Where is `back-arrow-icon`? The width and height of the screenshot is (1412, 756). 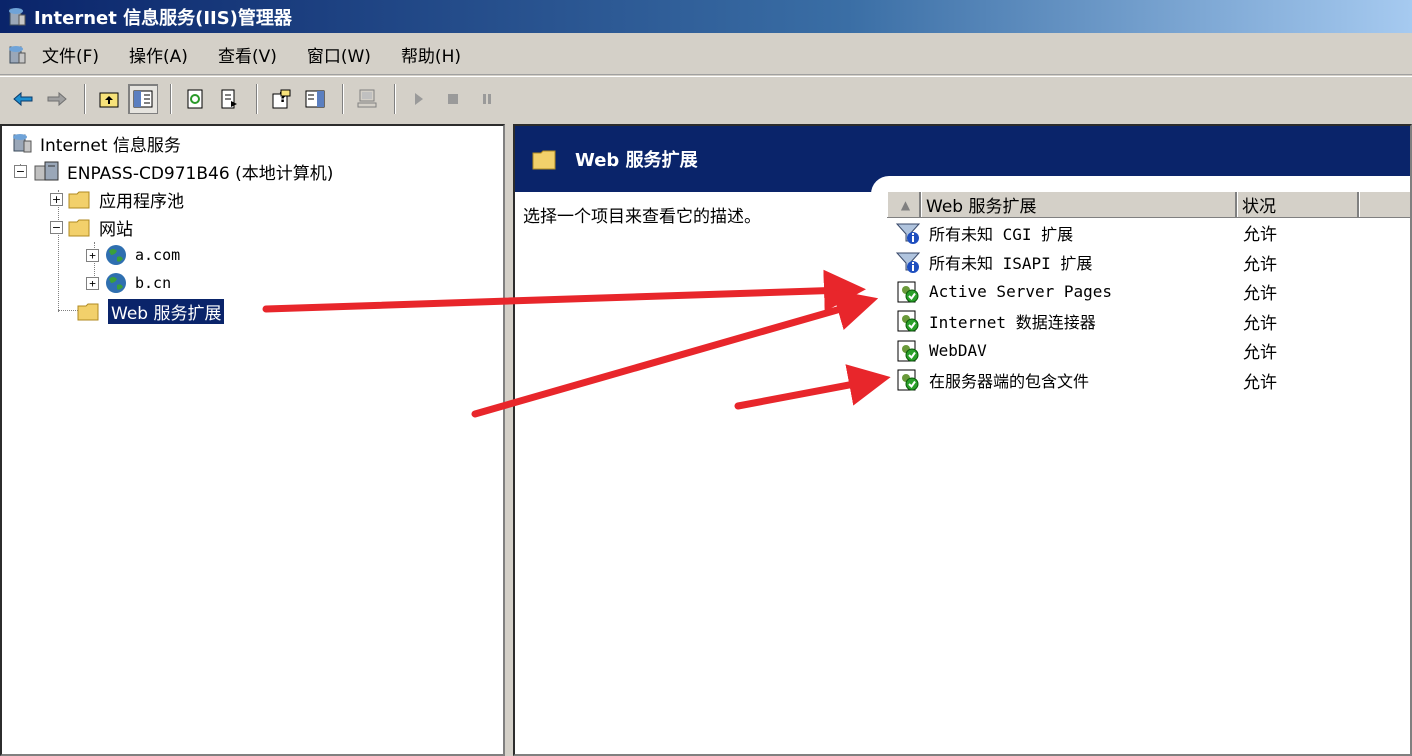
back-arrow-icon is located at coordinates (23, 98).